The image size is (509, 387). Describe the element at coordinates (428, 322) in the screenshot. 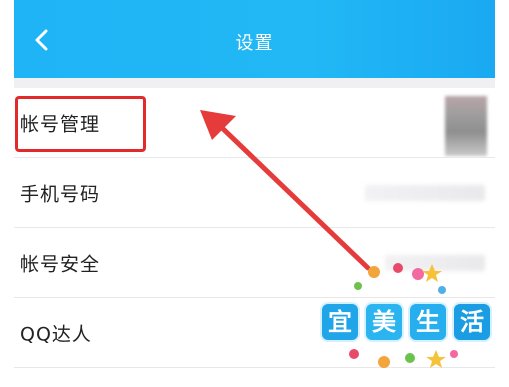

I see `watermark-char: 生` at that location.